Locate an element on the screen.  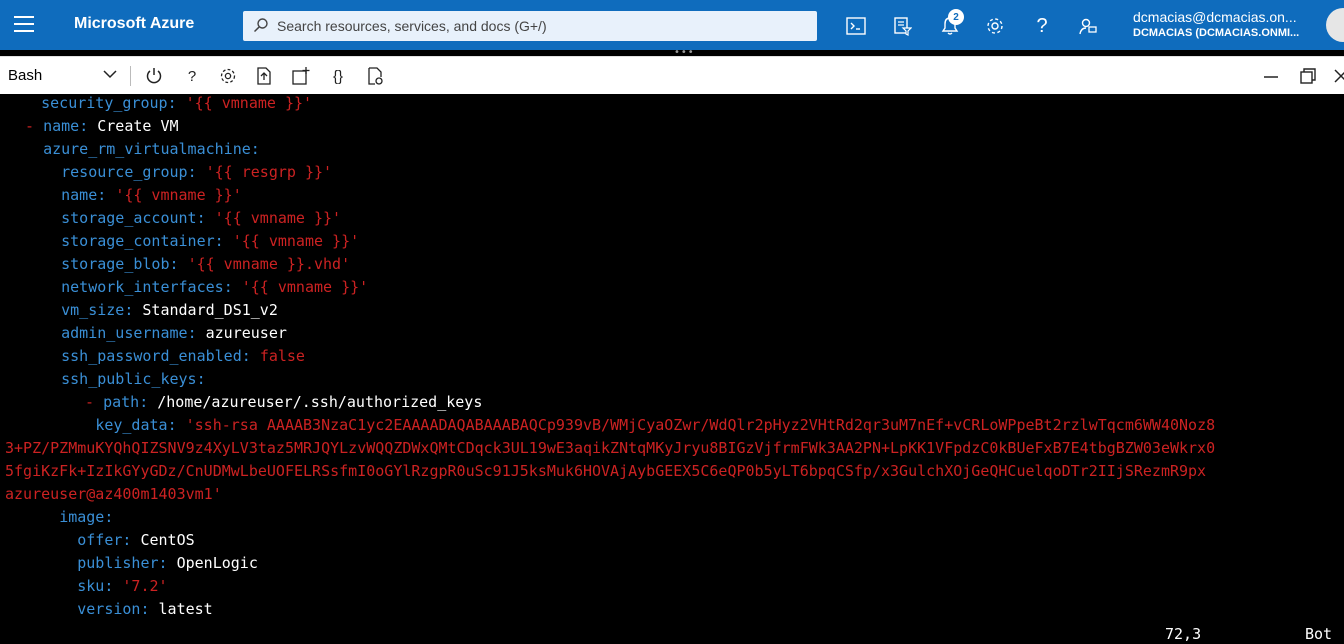
restart-power-icon is located at coordinates (154, 76).